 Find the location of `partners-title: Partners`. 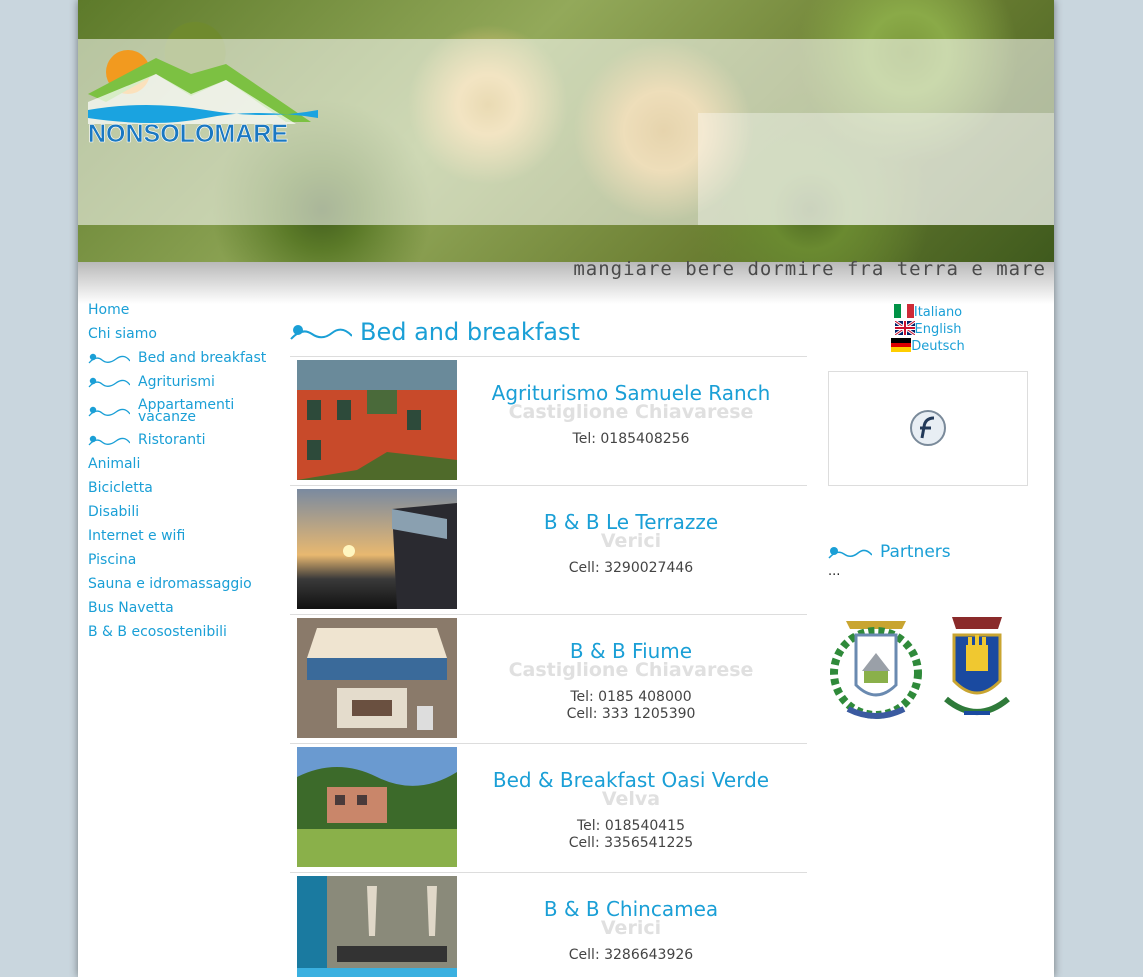

partners-title: Partners is located at coordinates (915, 552).